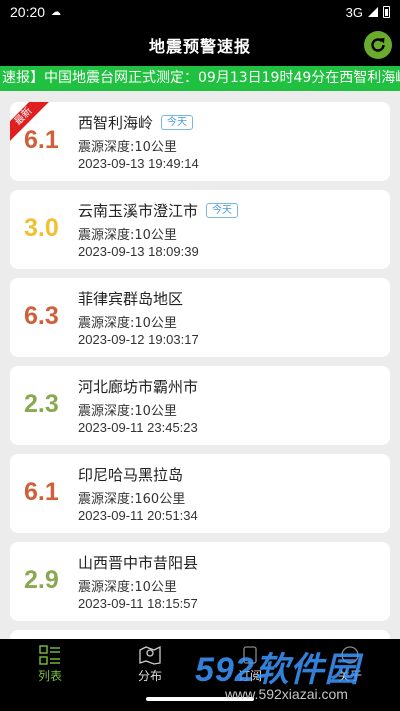 The width and height of the screenshot is (400, 711). What do you see at coordinates (41, 580) in the screenshot?
I see `magnitude: 2.9` at bounding box center [41, 580].